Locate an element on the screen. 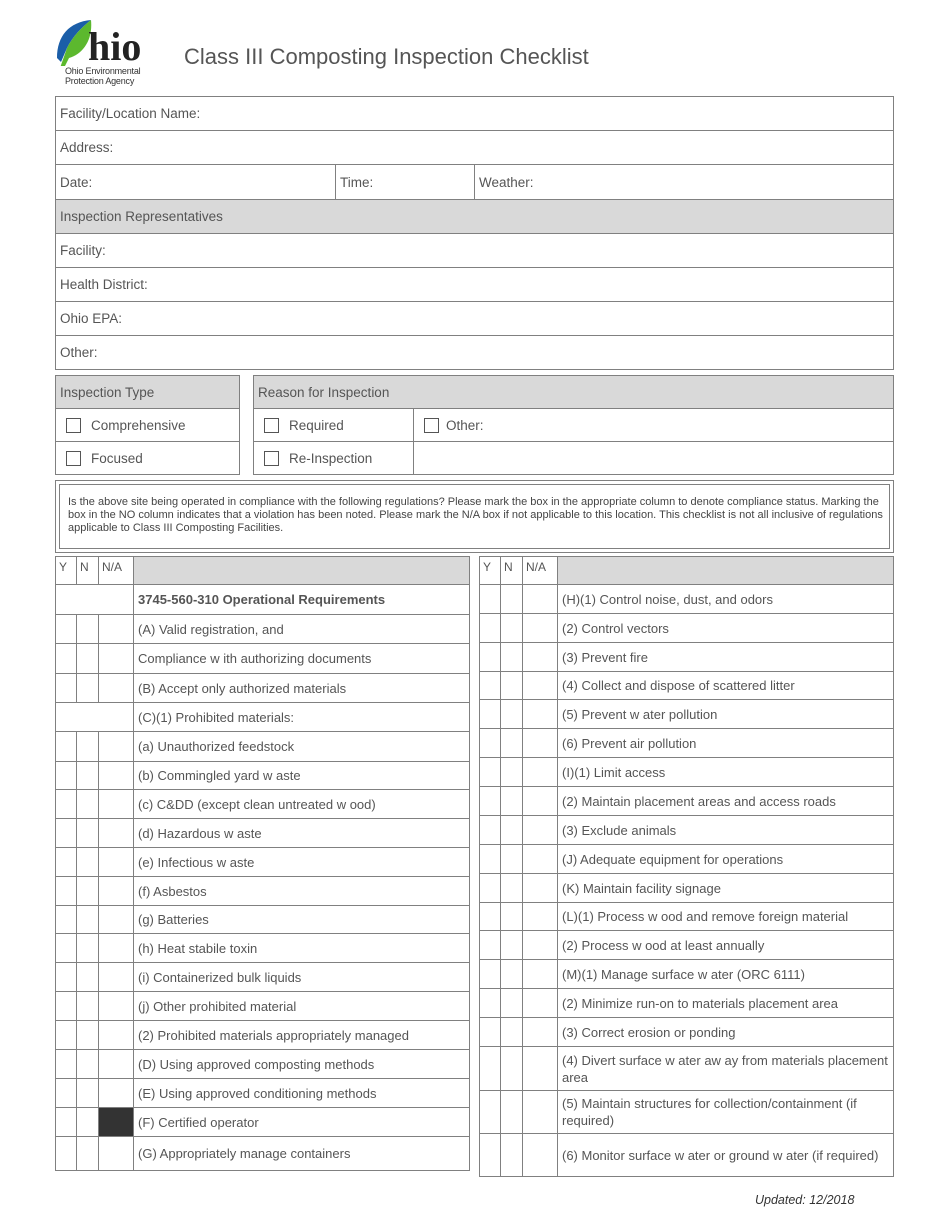 The image size is (950, 1230). health-district-field: Health District: is located at coordinates (474, 285).